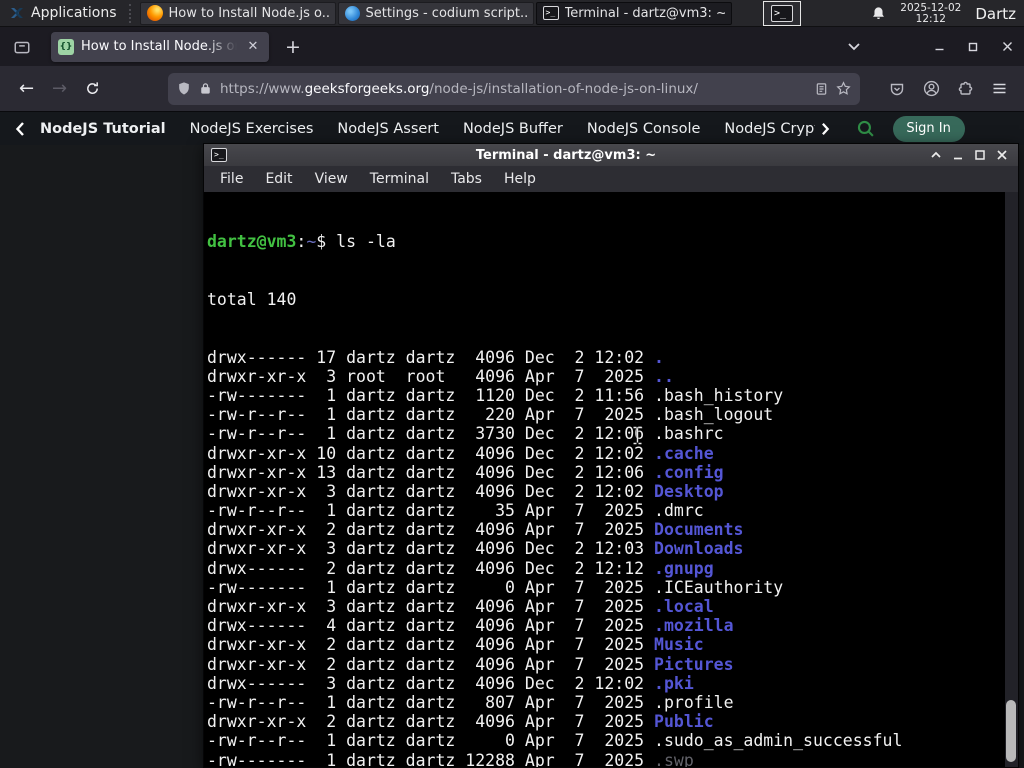 The height and width of the screenshot is (768, 1024). I want to click on site-nav-link: NodeJS Buffer, so click(513, 129).